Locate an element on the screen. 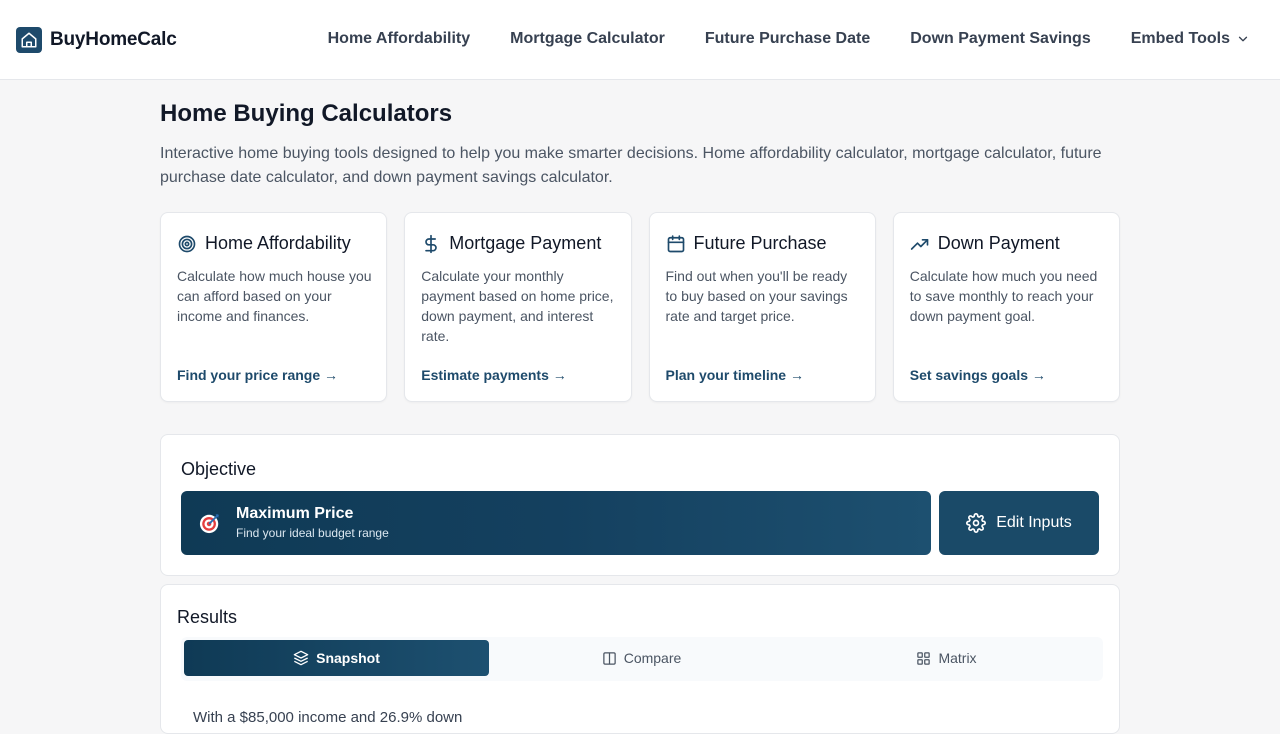 Image resolution: width=1280 pixels, height=734 pixels. tab-snapshot: Snapshot is located at coordinates (336, 658).